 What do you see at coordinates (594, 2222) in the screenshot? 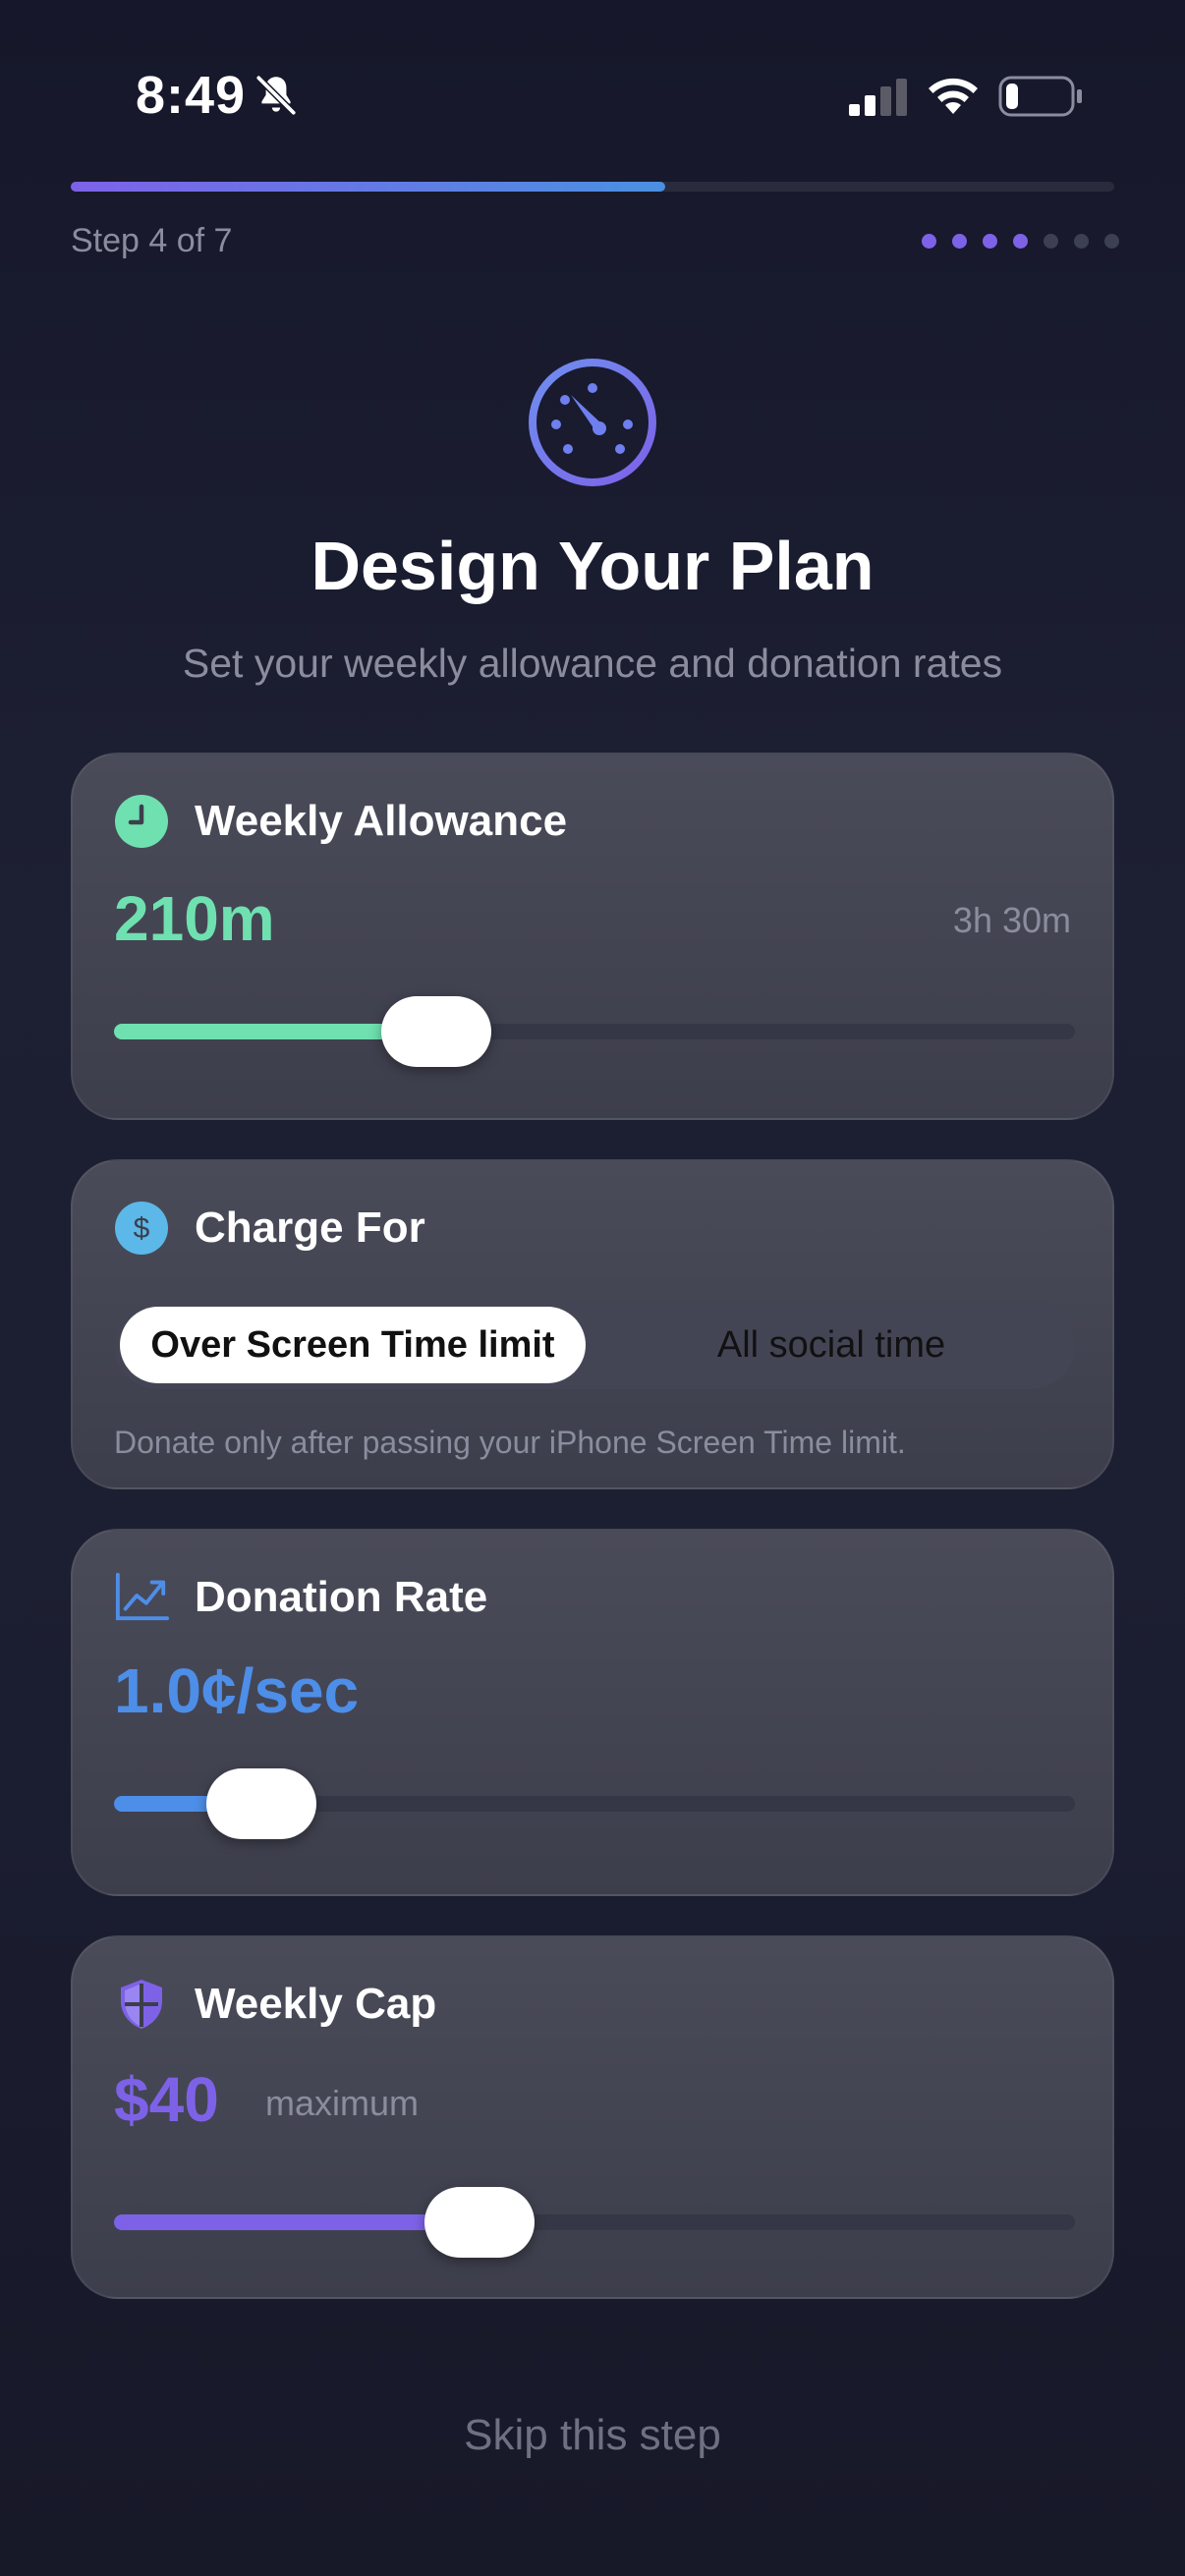
I see `weekly-cap-slider` at bounding box center [594, 2222].